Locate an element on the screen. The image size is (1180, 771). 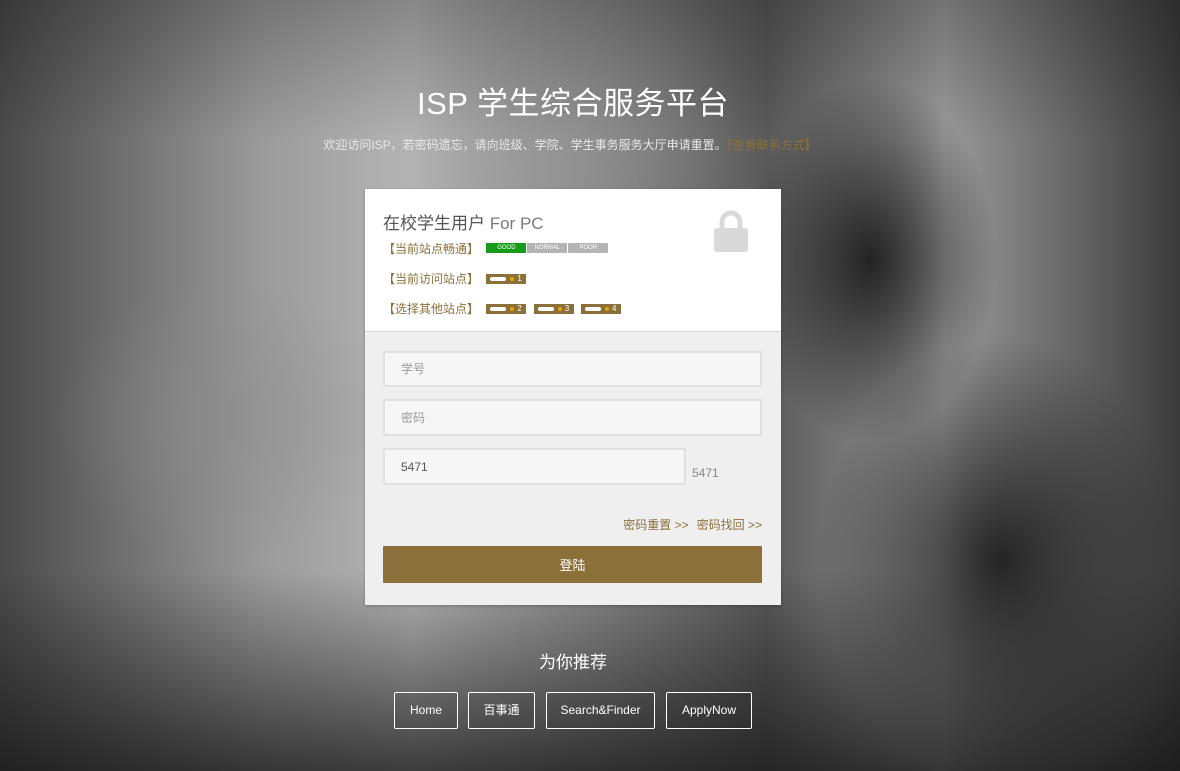
password-recover-link: 密码找回 >> is located at coordinates (729, 525).